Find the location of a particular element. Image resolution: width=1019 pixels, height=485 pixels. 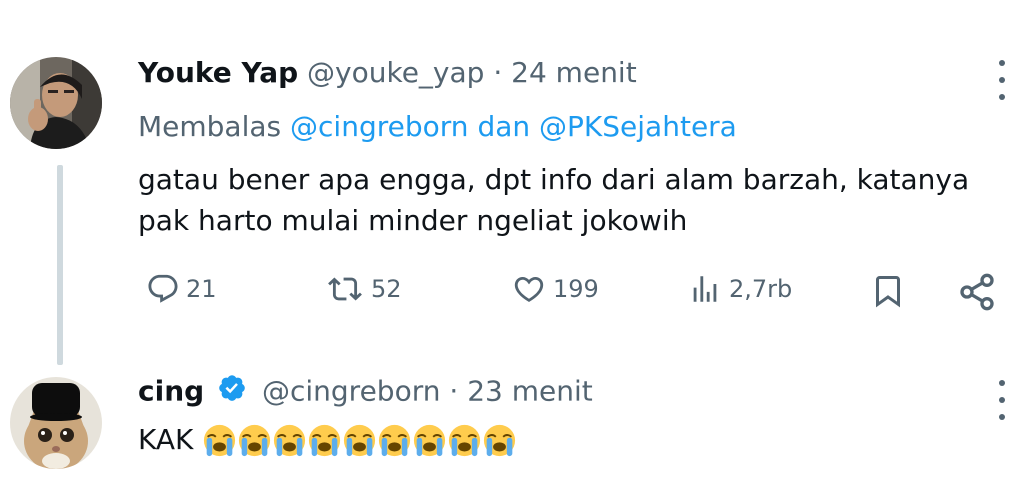

user-handle: @cingreborn is located at coordinates (351, 391).